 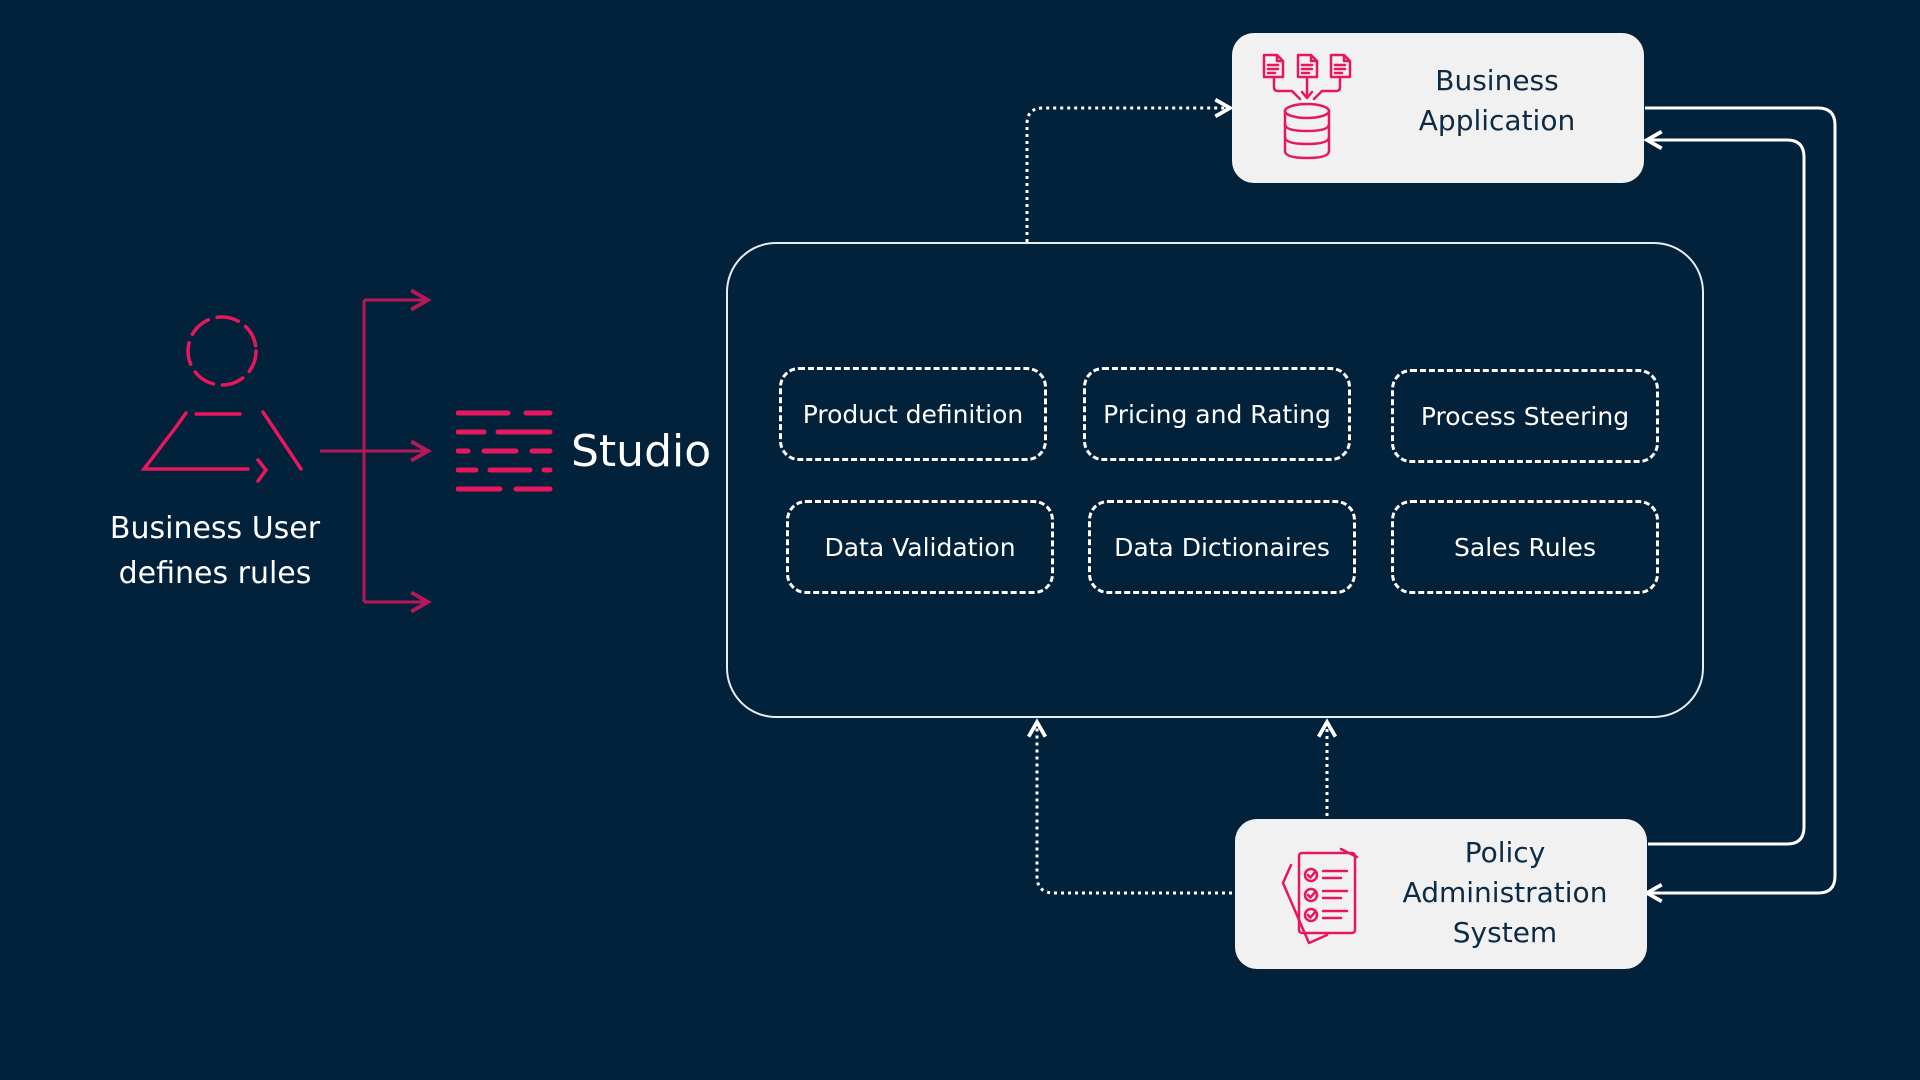 I want to click on pas-line2: Administration, so click(x=1505, y=892).